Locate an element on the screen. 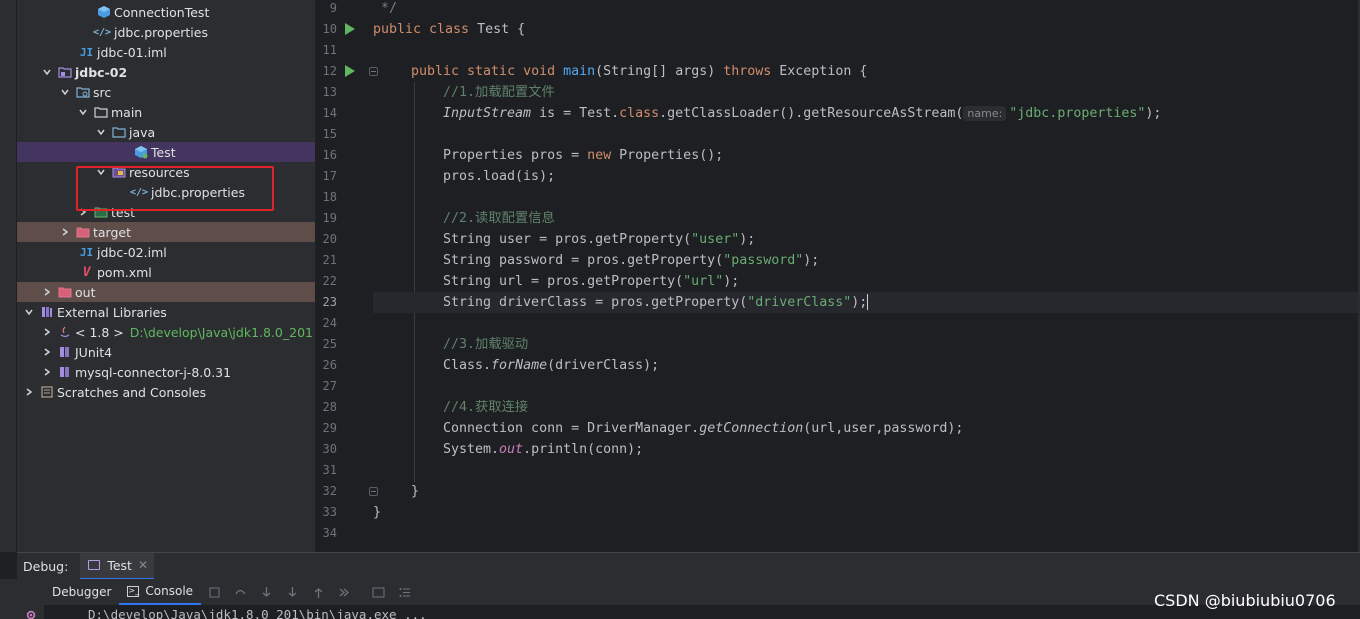 This screenshot has height=619, width=1360. layout-icon is located at coordinates (214, 592).